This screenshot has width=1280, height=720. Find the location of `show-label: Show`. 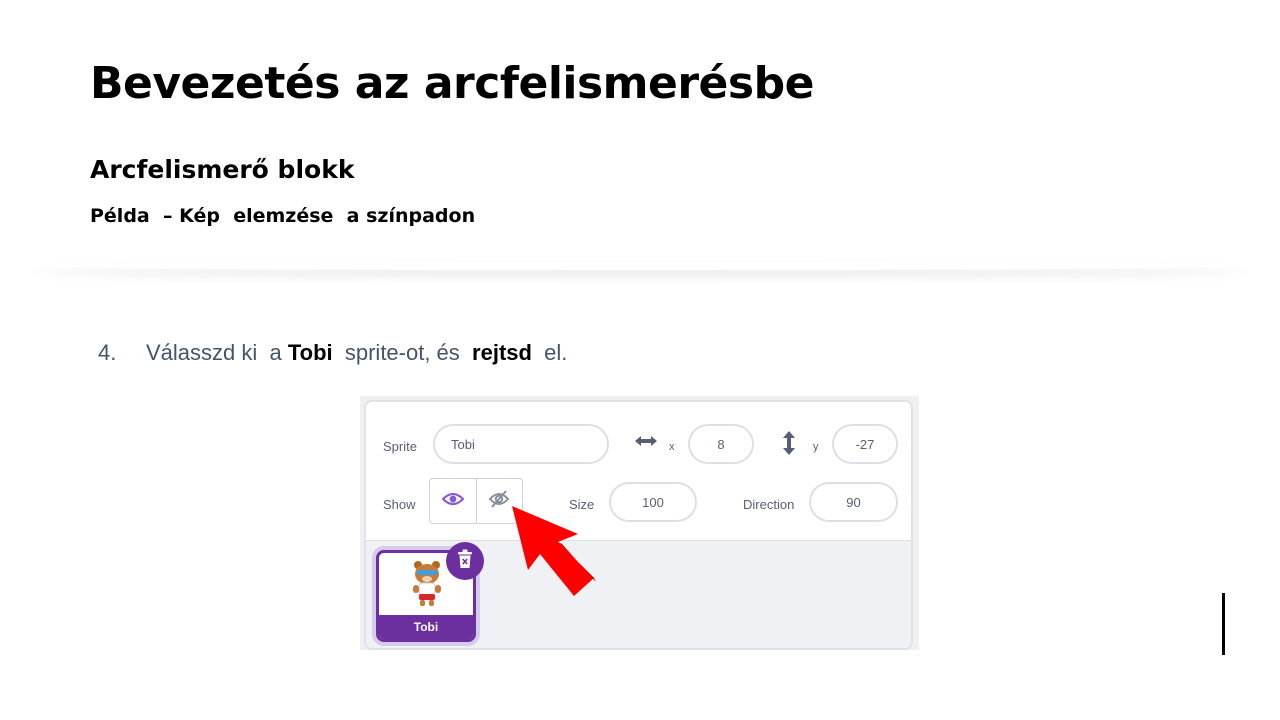

show-label: Show is located at coordinates (399, 504).